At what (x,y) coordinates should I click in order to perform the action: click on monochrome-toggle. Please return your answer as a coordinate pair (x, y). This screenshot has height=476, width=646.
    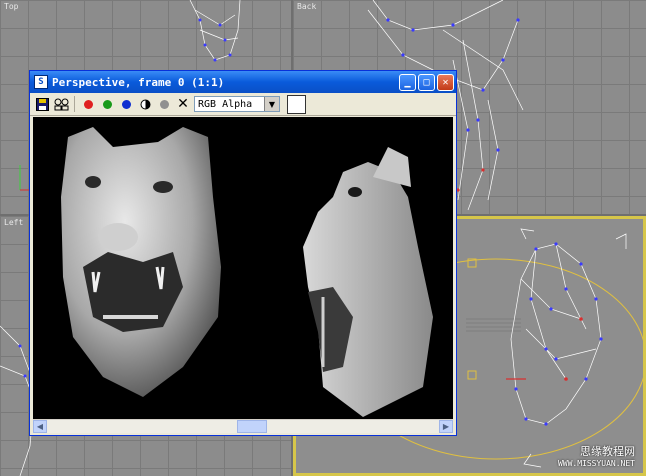
    Looking at the image, I should click on (164, 104).